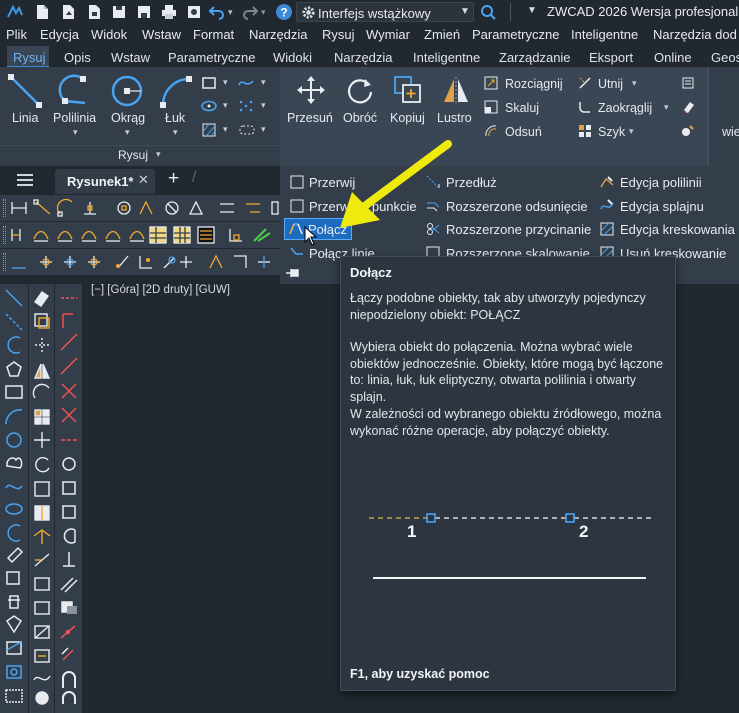  I want to click on polyline-edit-label: Edycja polilinii, so click(661, 182).